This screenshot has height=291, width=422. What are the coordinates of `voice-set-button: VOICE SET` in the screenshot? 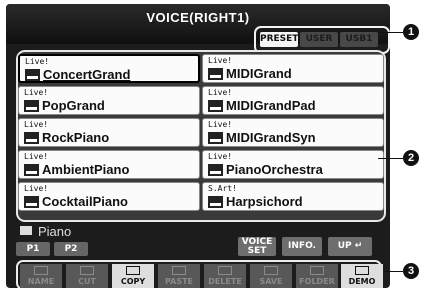 It's located at (257, 246).